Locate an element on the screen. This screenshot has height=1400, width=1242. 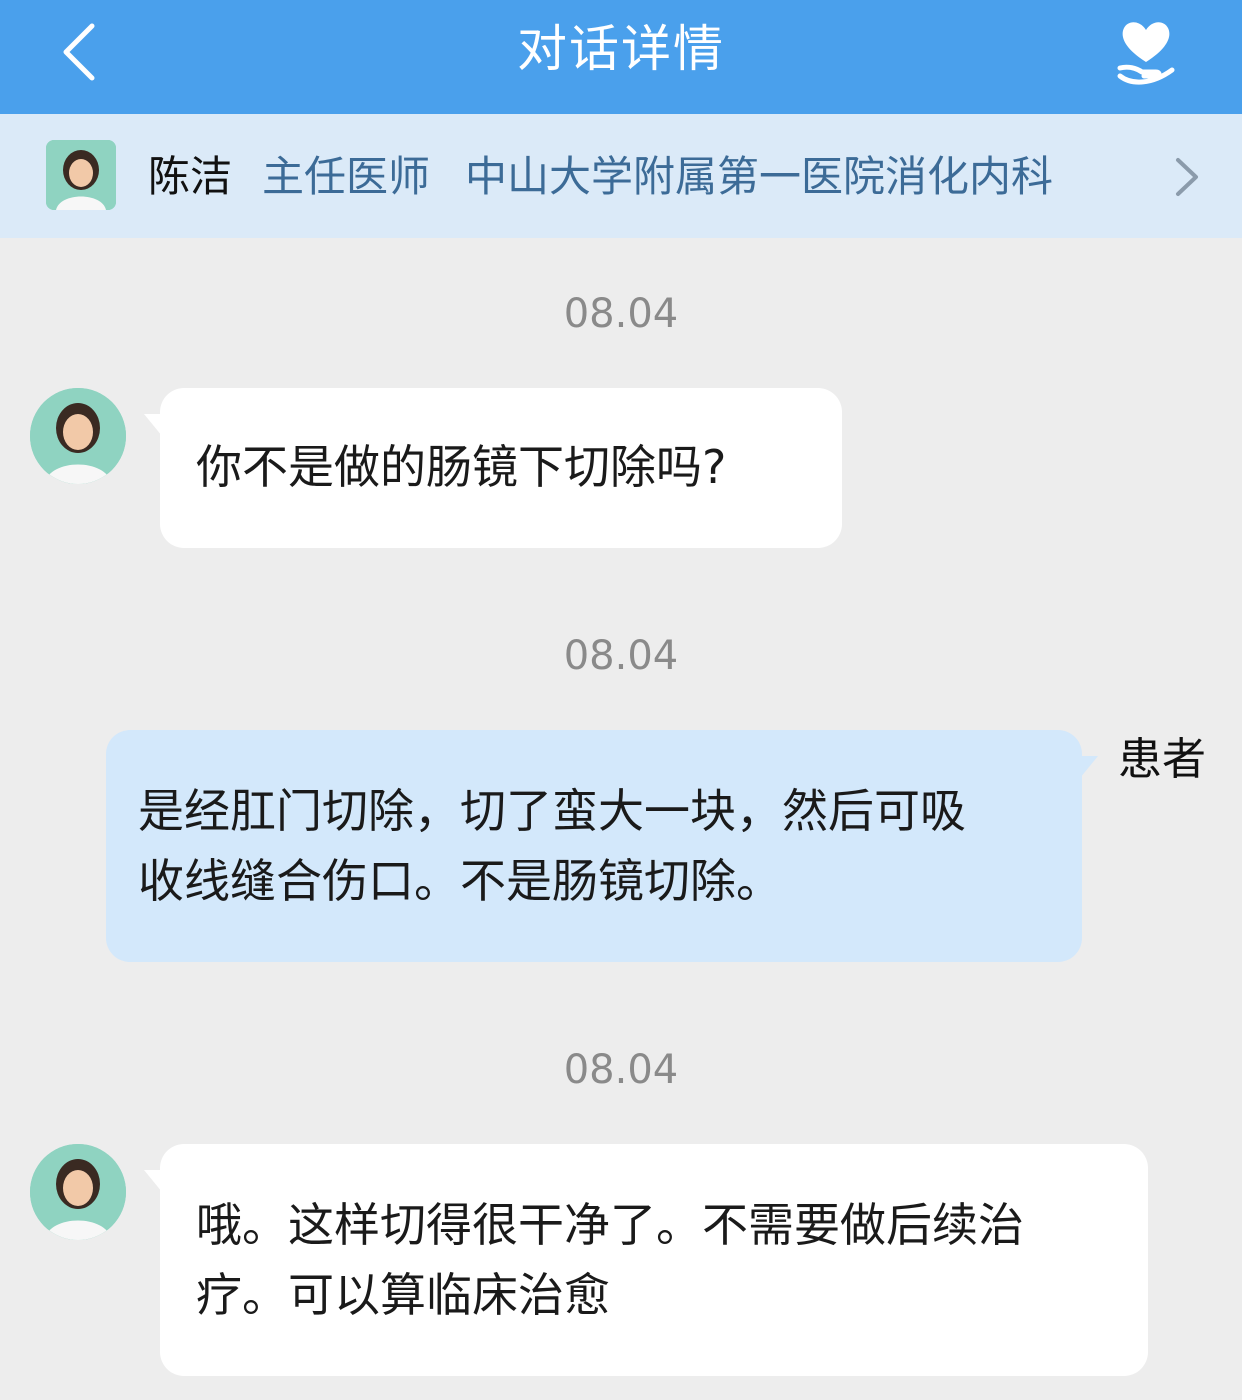
heart-hand-button is located at coordinates (1146, 50).